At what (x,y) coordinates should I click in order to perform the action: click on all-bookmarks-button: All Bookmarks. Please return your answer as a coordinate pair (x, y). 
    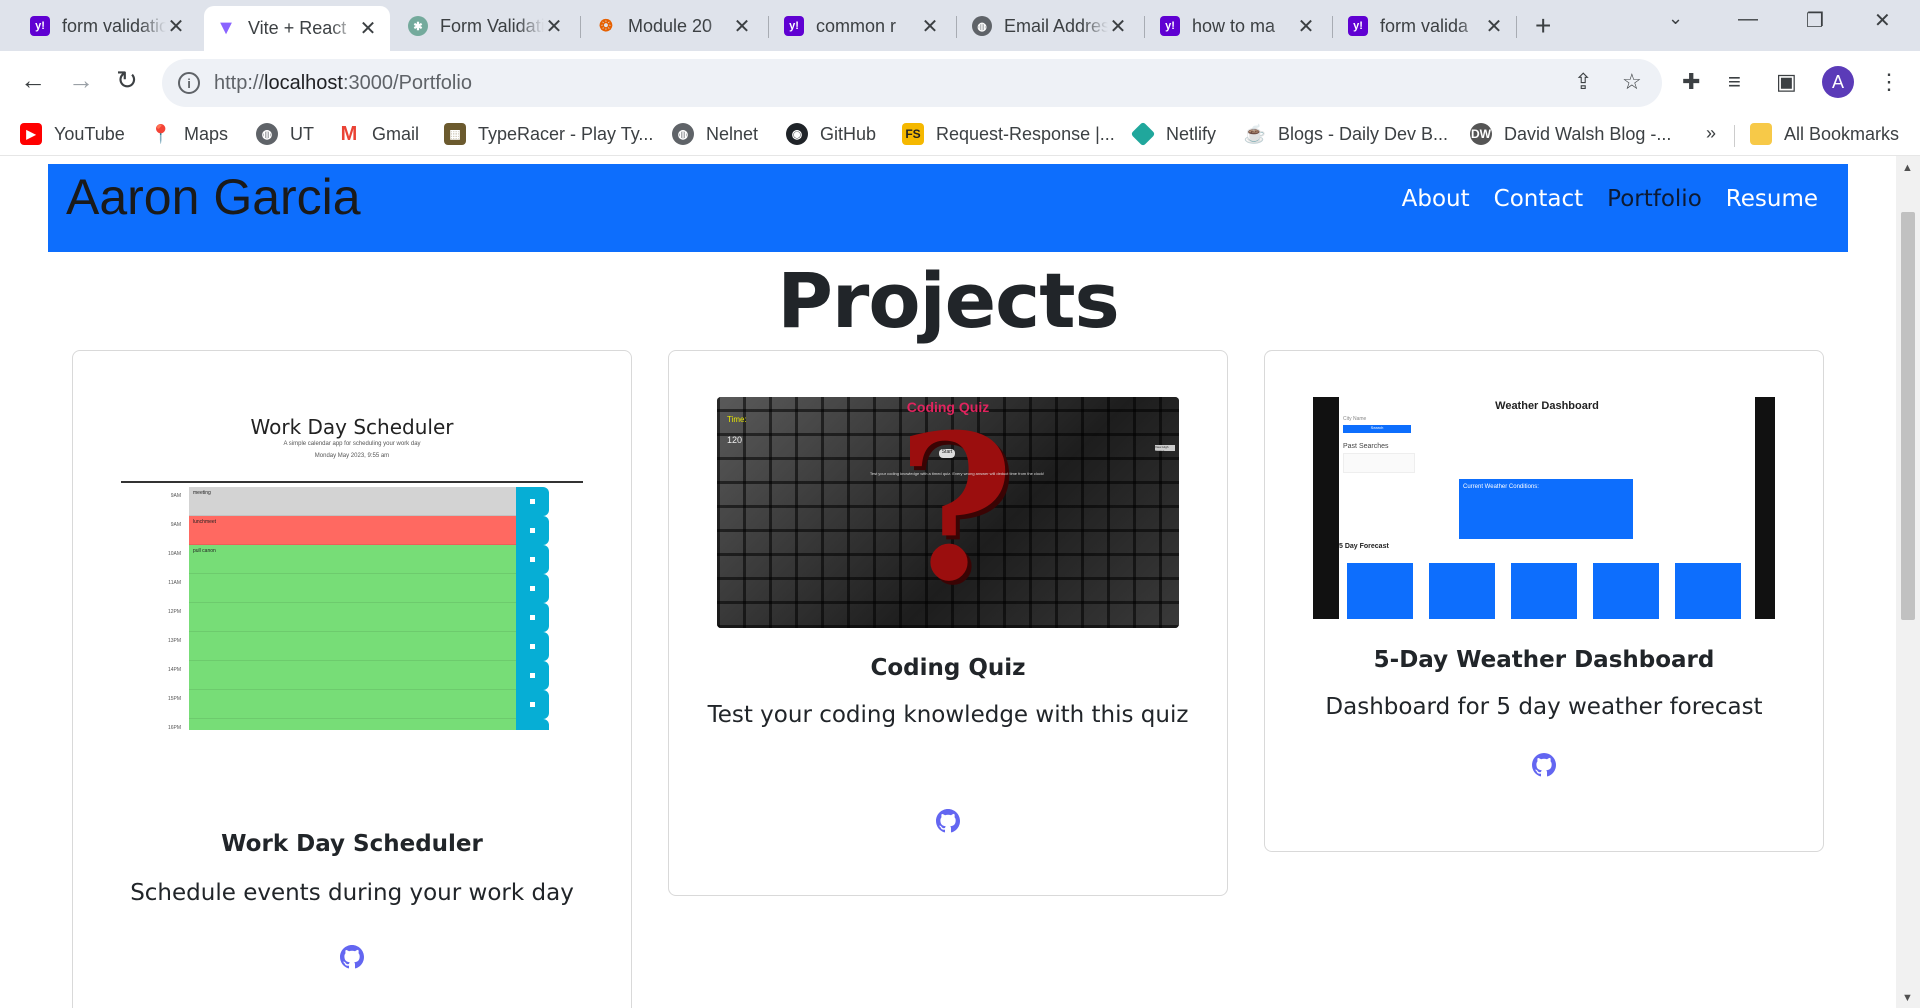
    Looking at the image, I should click on (1824, 134).